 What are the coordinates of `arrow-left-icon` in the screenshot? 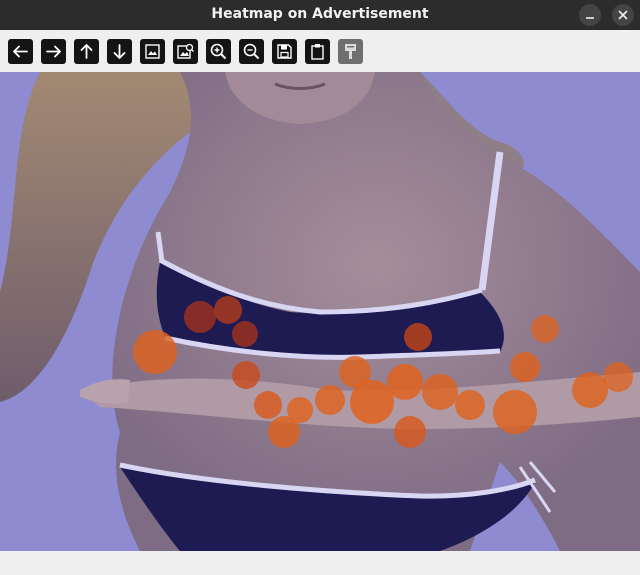 It's located at (20, 51).